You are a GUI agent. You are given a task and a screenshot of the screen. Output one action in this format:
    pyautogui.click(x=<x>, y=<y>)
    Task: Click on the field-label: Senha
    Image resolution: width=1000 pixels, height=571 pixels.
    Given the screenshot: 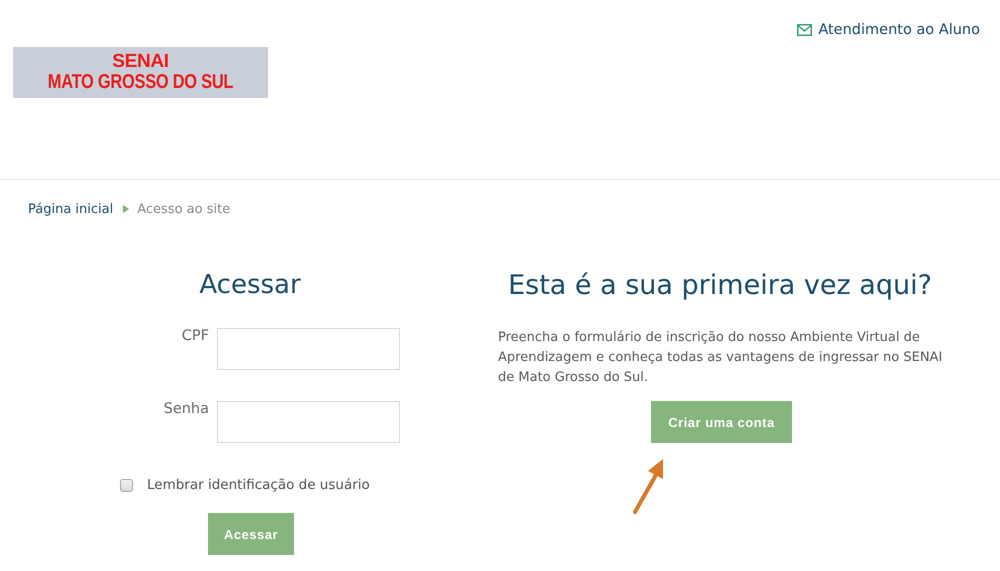 What is the action you would take?
    pyautogui.click(x=185, y=409)
    